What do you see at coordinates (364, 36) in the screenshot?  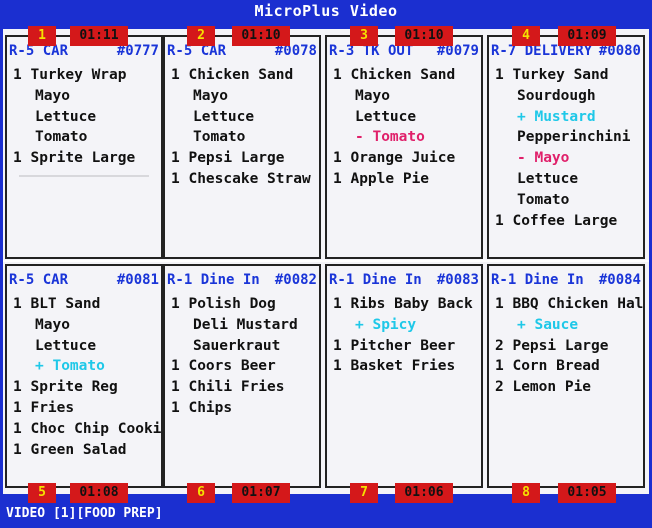 I see `ticket-position-tab: 3` at bounding box center [364, 36].